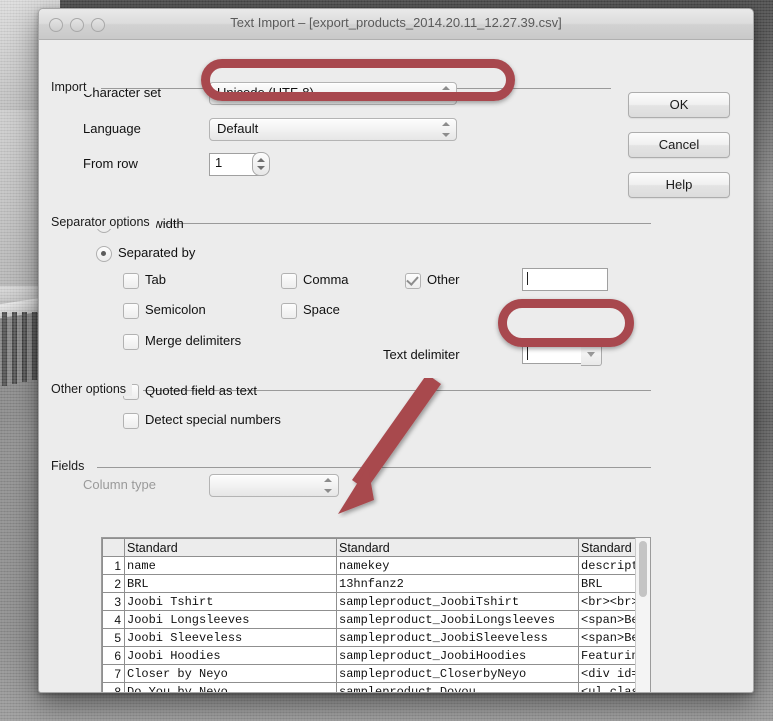  What do you see at coordinates (193, 340) in the screenshot?
I see `merge-delimiters-label: Merge delimiters` at bounding box center [193, 340].